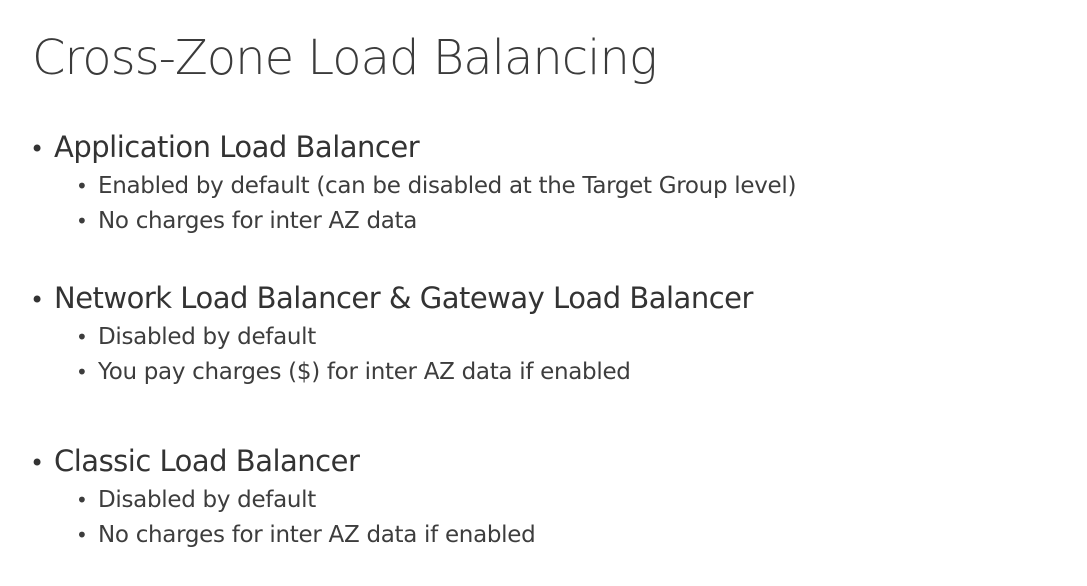 This screenshot has width=1087, height=586. I want to click on slide-title: Cross-Zone Load Balancing, so click(345, 58).